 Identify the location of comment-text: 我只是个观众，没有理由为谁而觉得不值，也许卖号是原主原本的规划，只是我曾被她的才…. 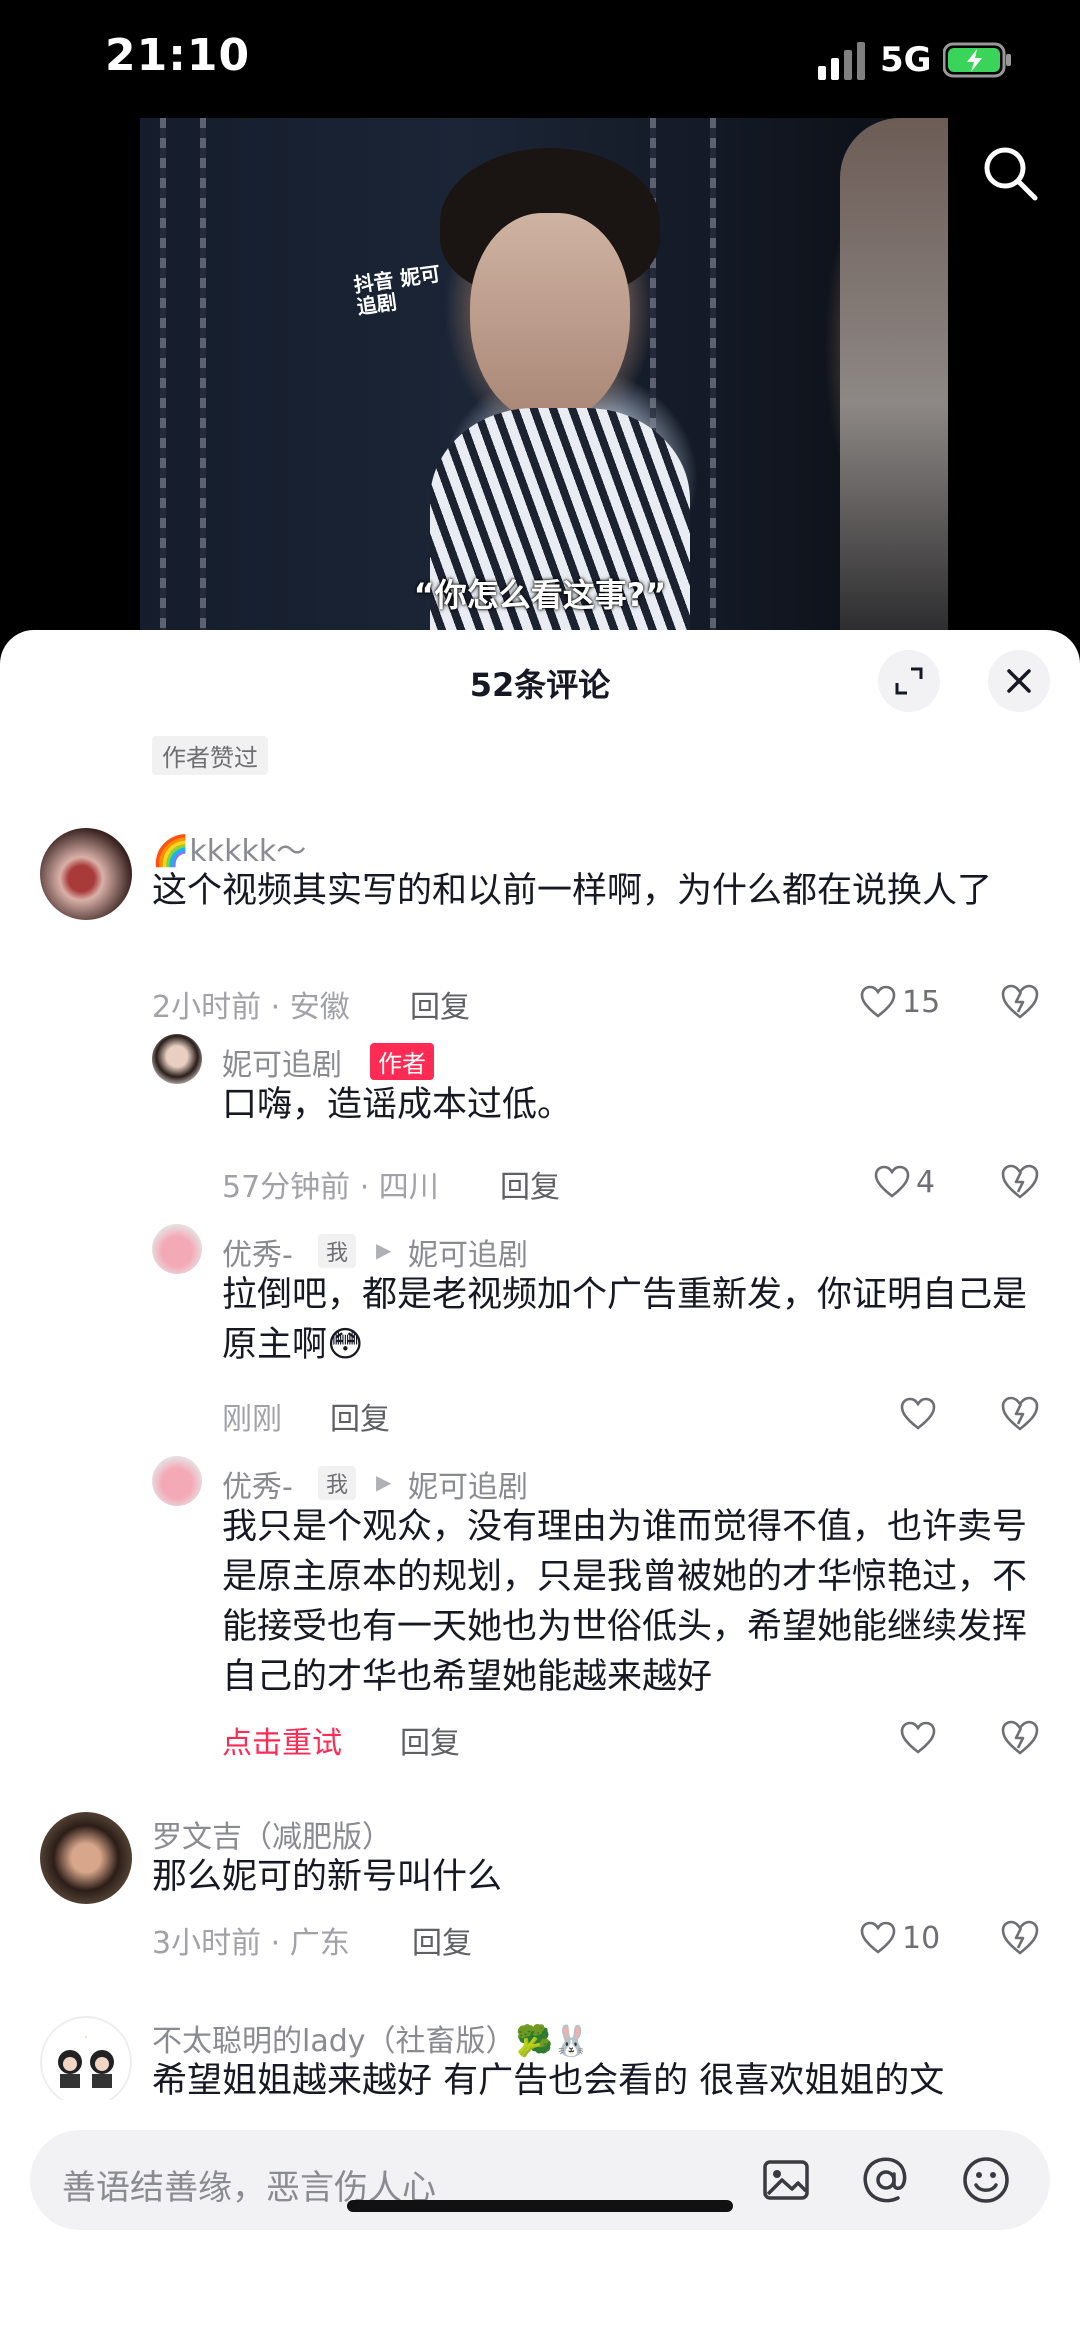
(632, 1602).